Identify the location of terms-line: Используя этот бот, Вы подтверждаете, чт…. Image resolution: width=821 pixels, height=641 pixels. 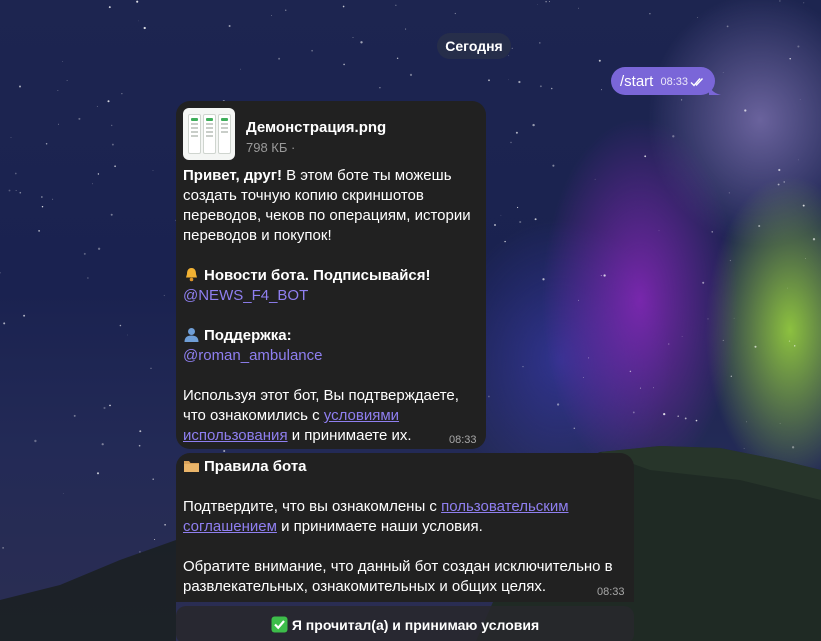
(321, 415).